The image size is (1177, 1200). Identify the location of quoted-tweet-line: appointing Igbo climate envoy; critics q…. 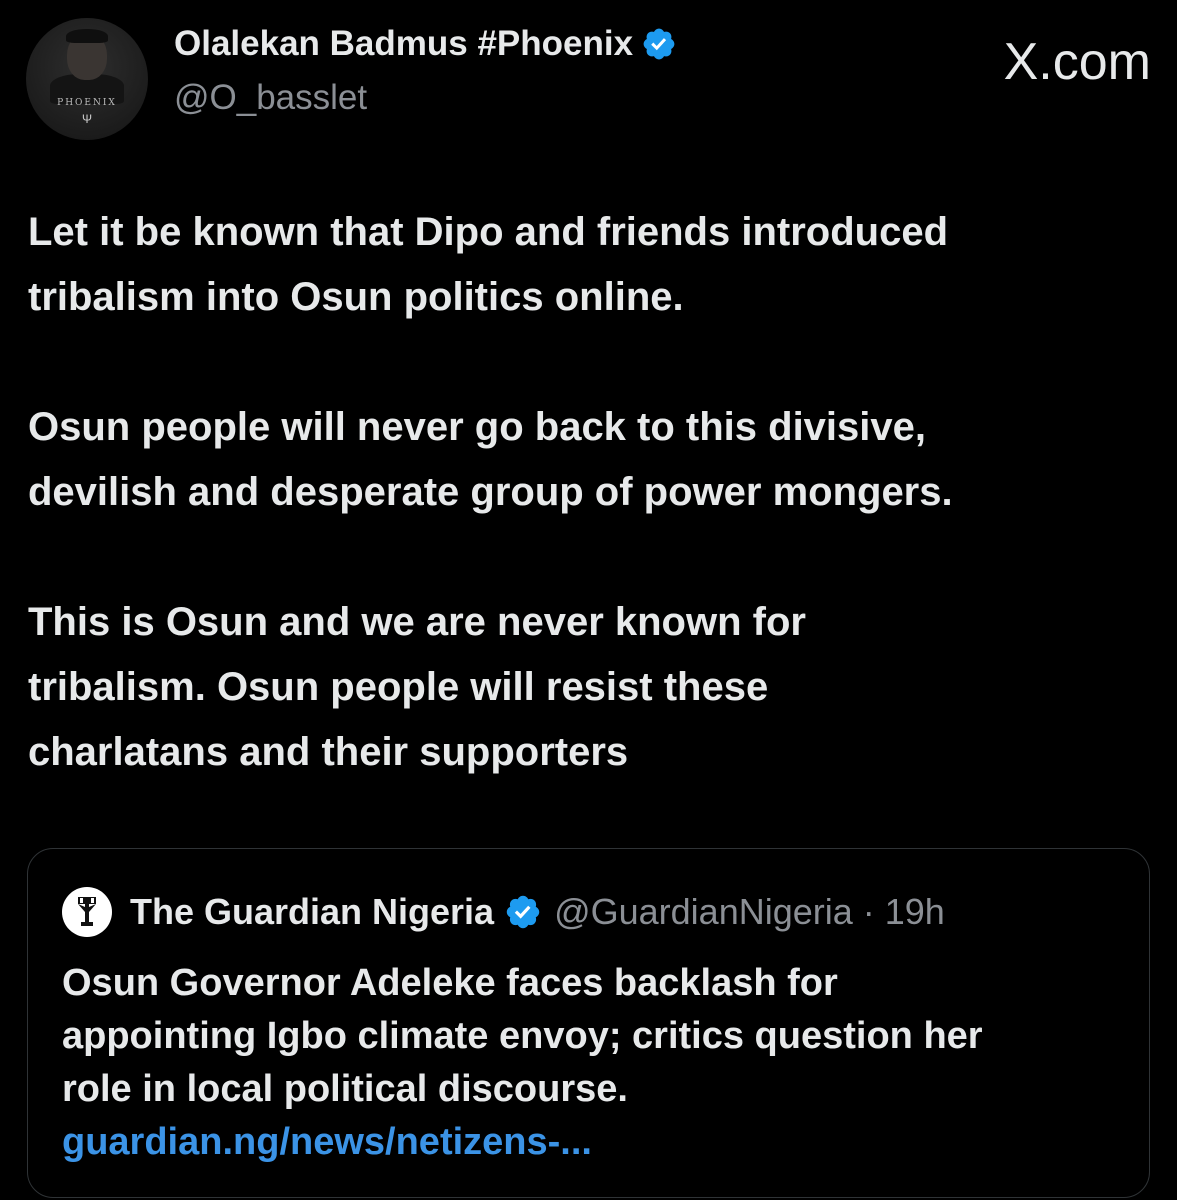
(522, 1036).